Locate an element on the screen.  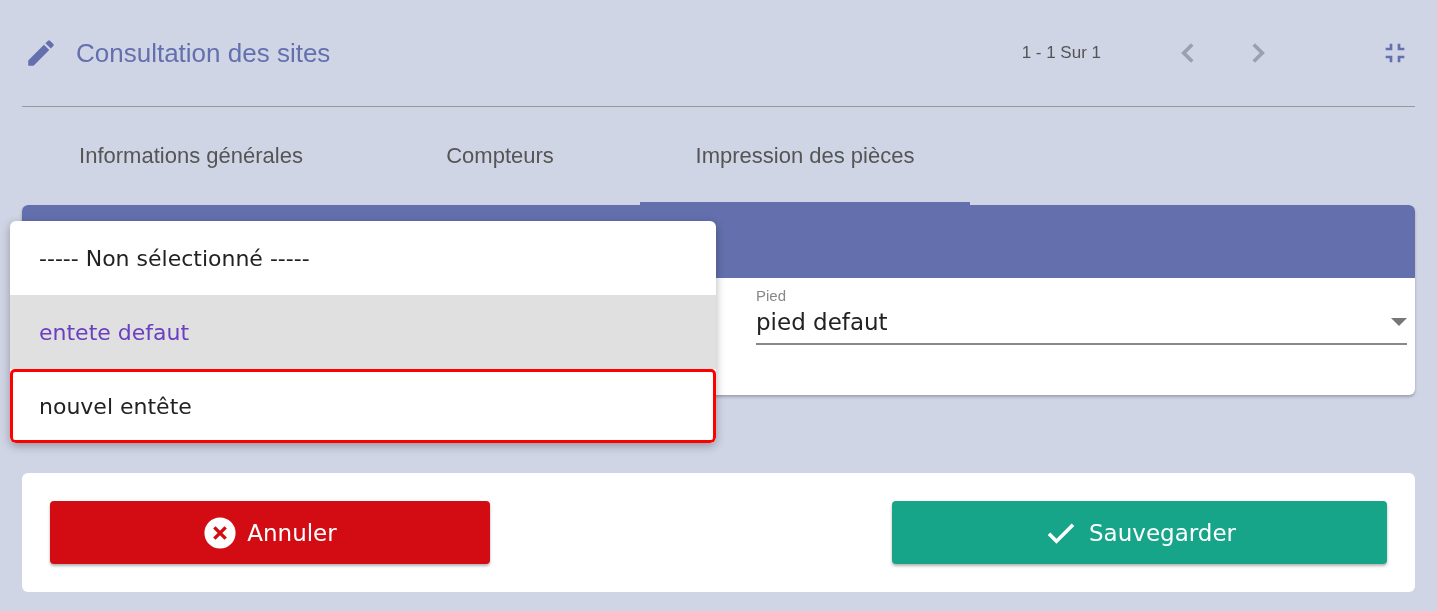
page-title: Consultation des sites is located at coordinates (203, 53).